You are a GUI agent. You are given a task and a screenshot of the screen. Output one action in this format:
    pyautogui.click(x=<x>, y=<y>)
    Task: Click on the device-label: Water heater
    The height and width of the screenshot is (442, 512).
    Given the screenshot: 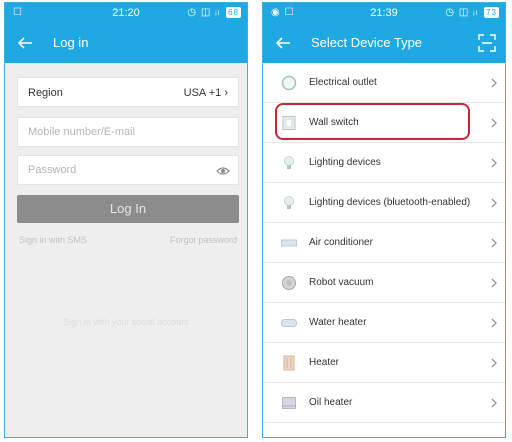 What is the action you would take?
    pyautogui.click(x=338, y=322)
    